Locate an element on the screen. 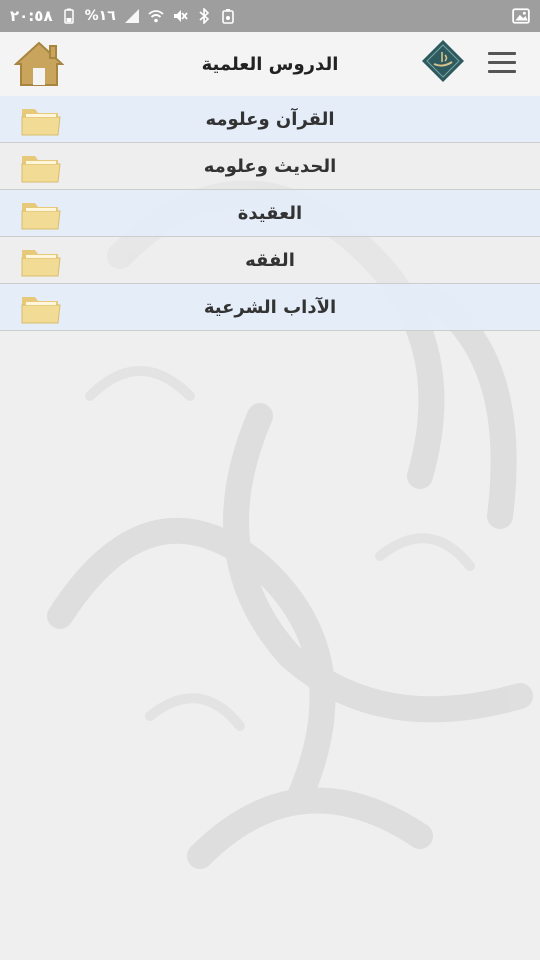  page-title: الدروس العلمية is located at coordinates (270, 64).